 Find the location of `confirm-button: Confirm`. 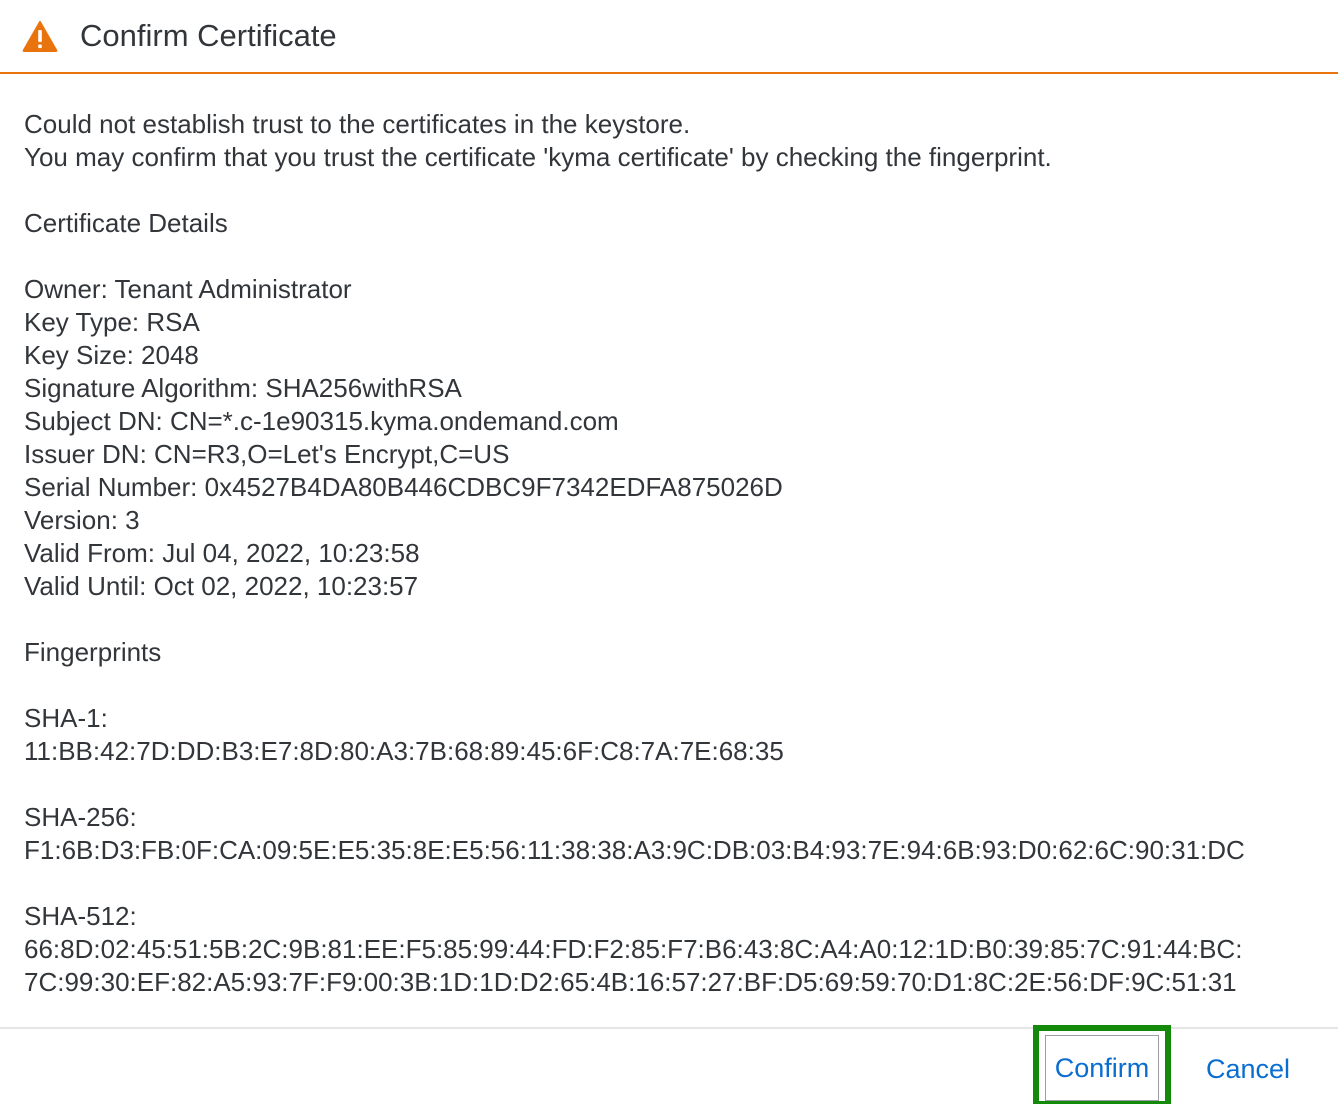

confirm-button: Confirm is located at coordinates (1102, 1064).